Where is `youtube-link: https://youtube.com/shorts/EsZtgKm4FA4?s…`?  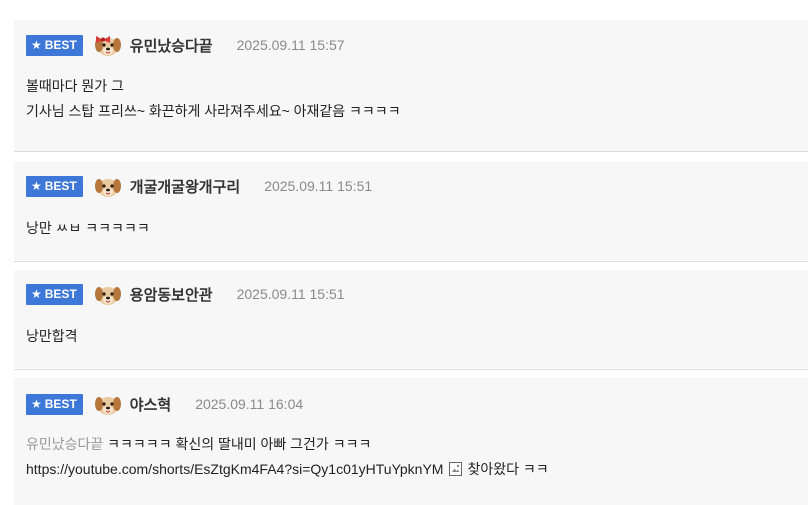
youtube-link: https://youtube.com/shorts/EsZtgKm4FA4?s… is located at coordinates (234, 469).